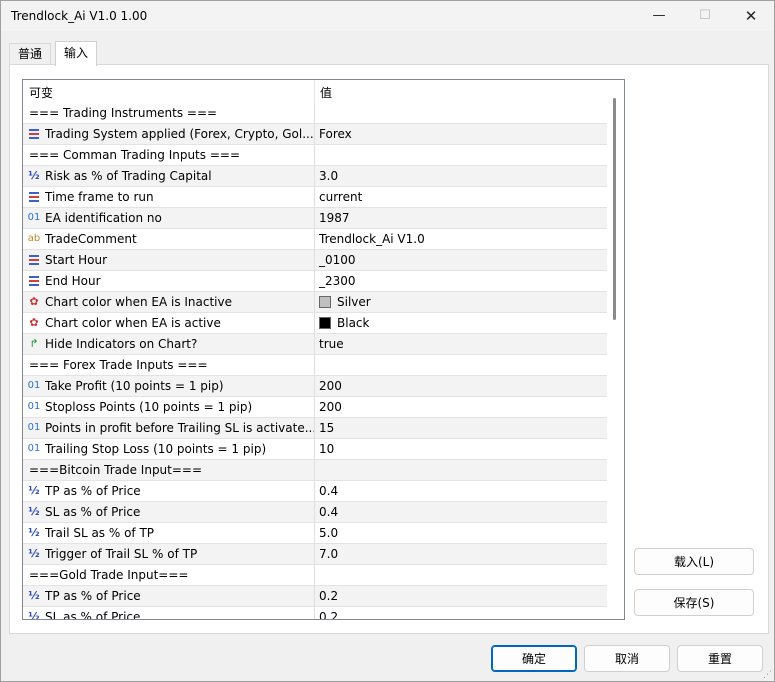 The width and height of the screenshot is (775, 682). I want to click on table-row: ===Gold Trade Input===, so click(315, 575).